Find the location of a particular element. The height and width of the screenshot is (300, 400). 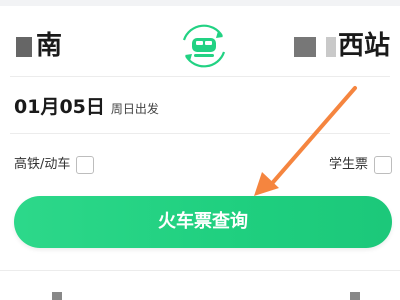

train-swap-icon is located at coordinates (204, 46).